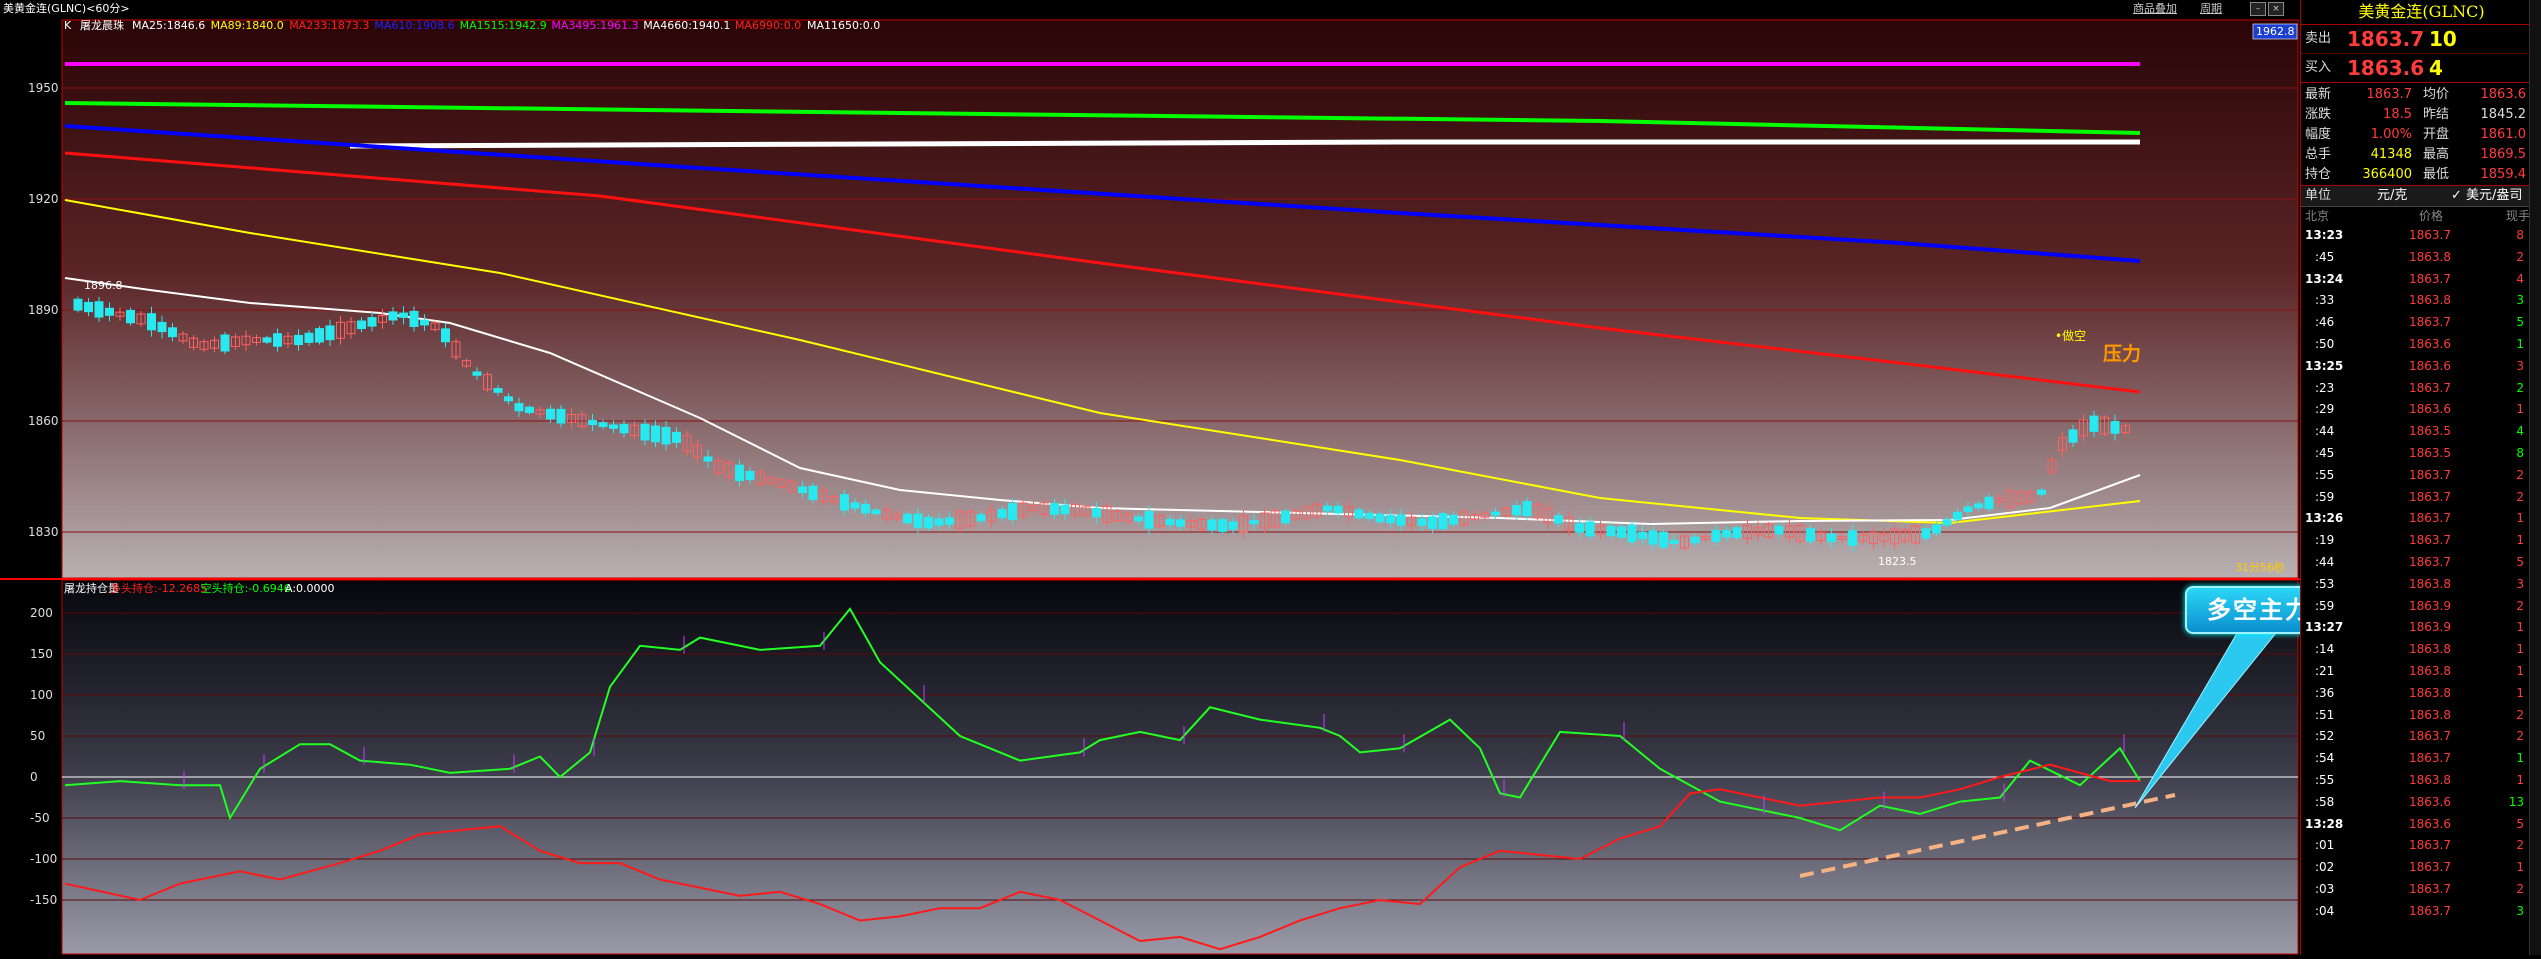 Image resolution: width=2541 pixels, height=959 pixels. I want to click on tick-time: :21, so click(2325, 670).